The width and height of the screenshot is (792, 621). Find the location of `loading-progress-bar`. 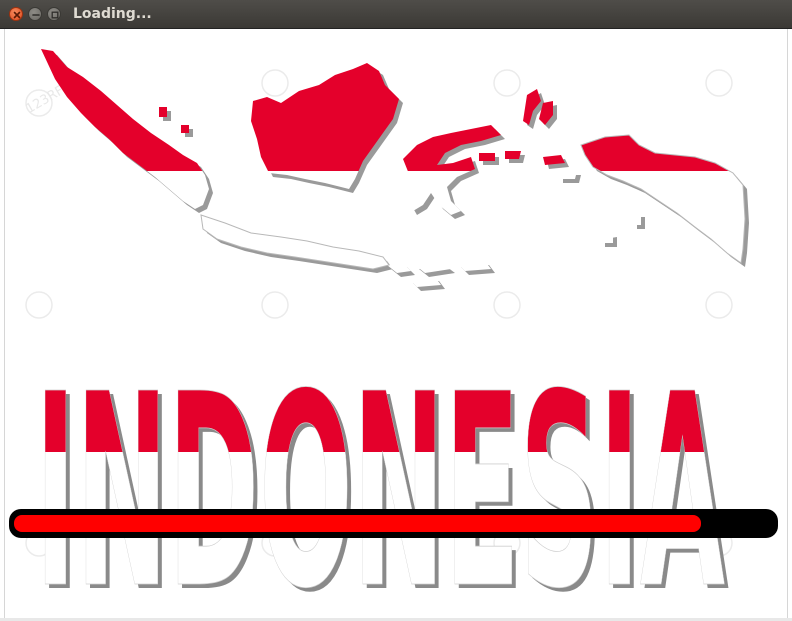

loading-progress-bar is located at coordinates (393, 523).